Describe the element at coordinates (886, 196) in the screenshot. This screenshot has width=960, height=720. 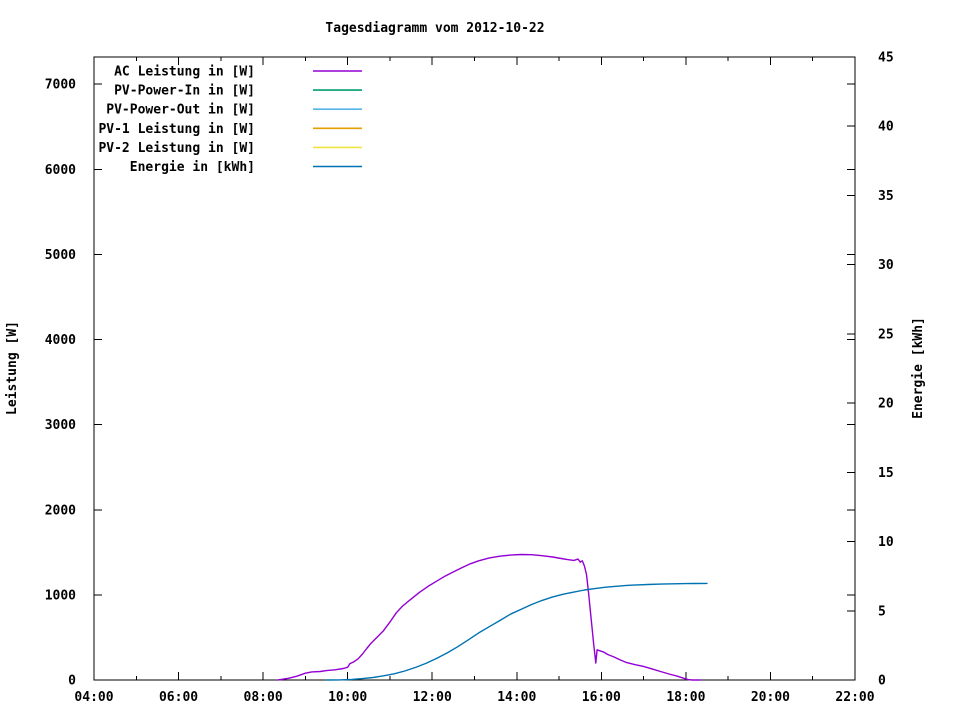
I see `y-right-tick-label: 35` at that location.